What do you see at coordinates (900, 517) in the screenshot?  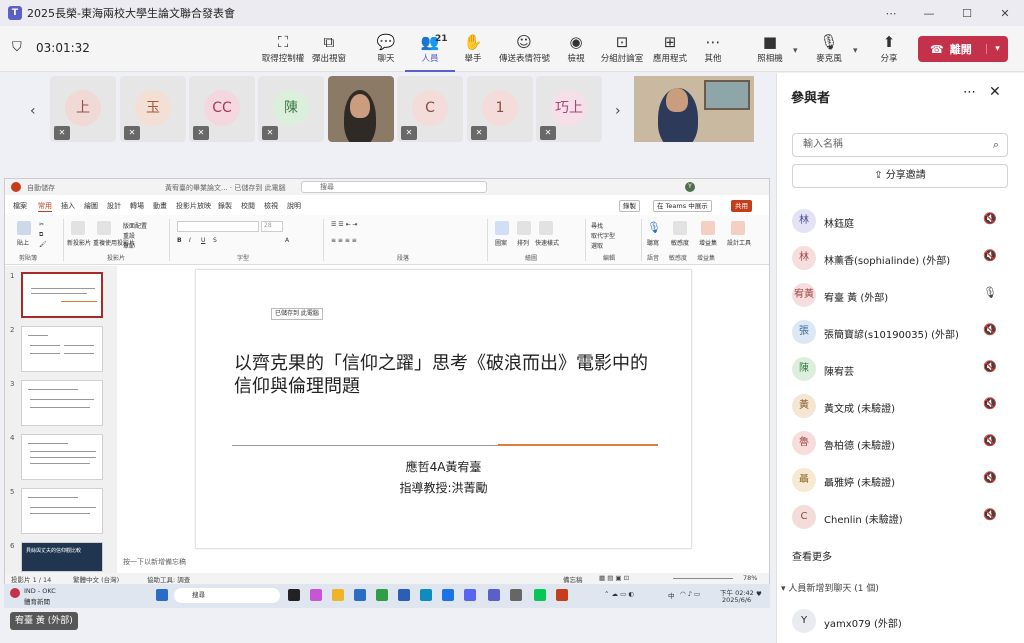 I see `participant-row: C Chenlin (未驗證) 🔇` at bounding box center [900, 517].